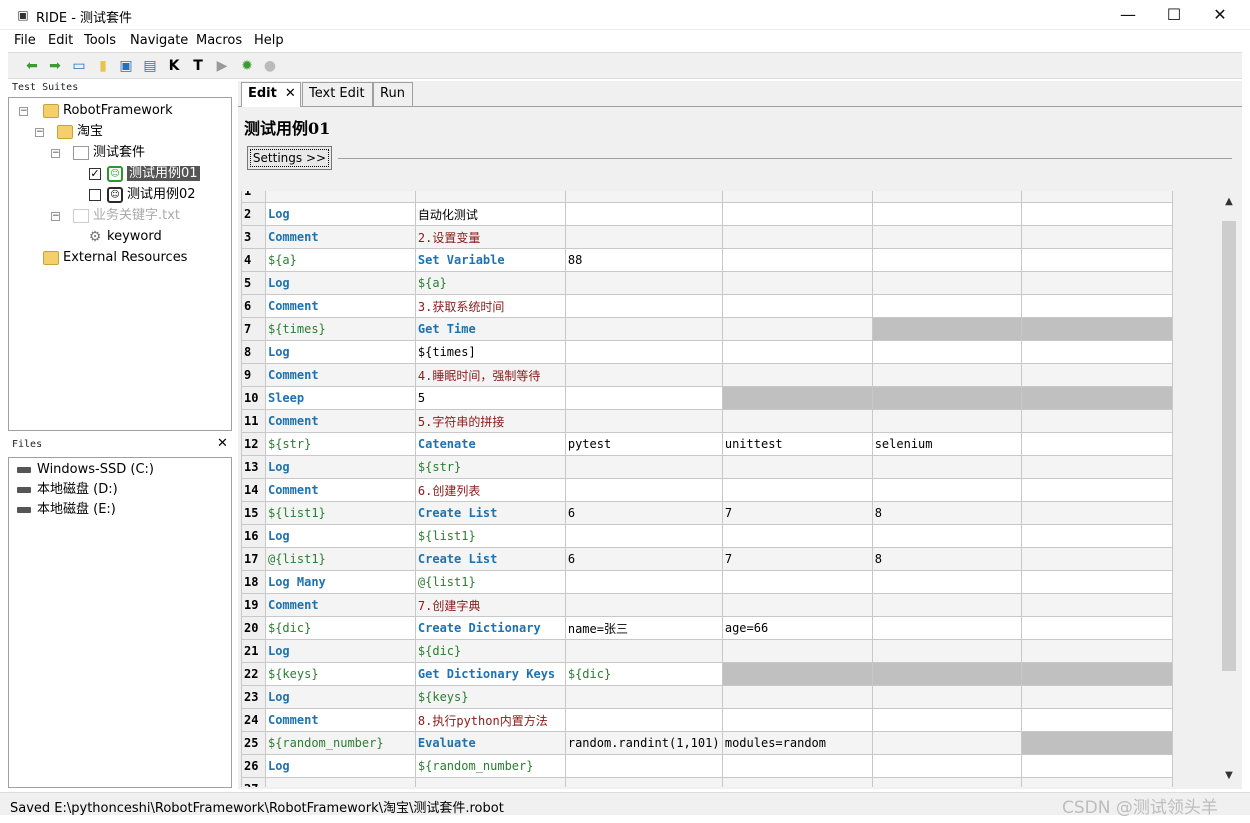  I want to click on row-number: 15, so click(253, 513).